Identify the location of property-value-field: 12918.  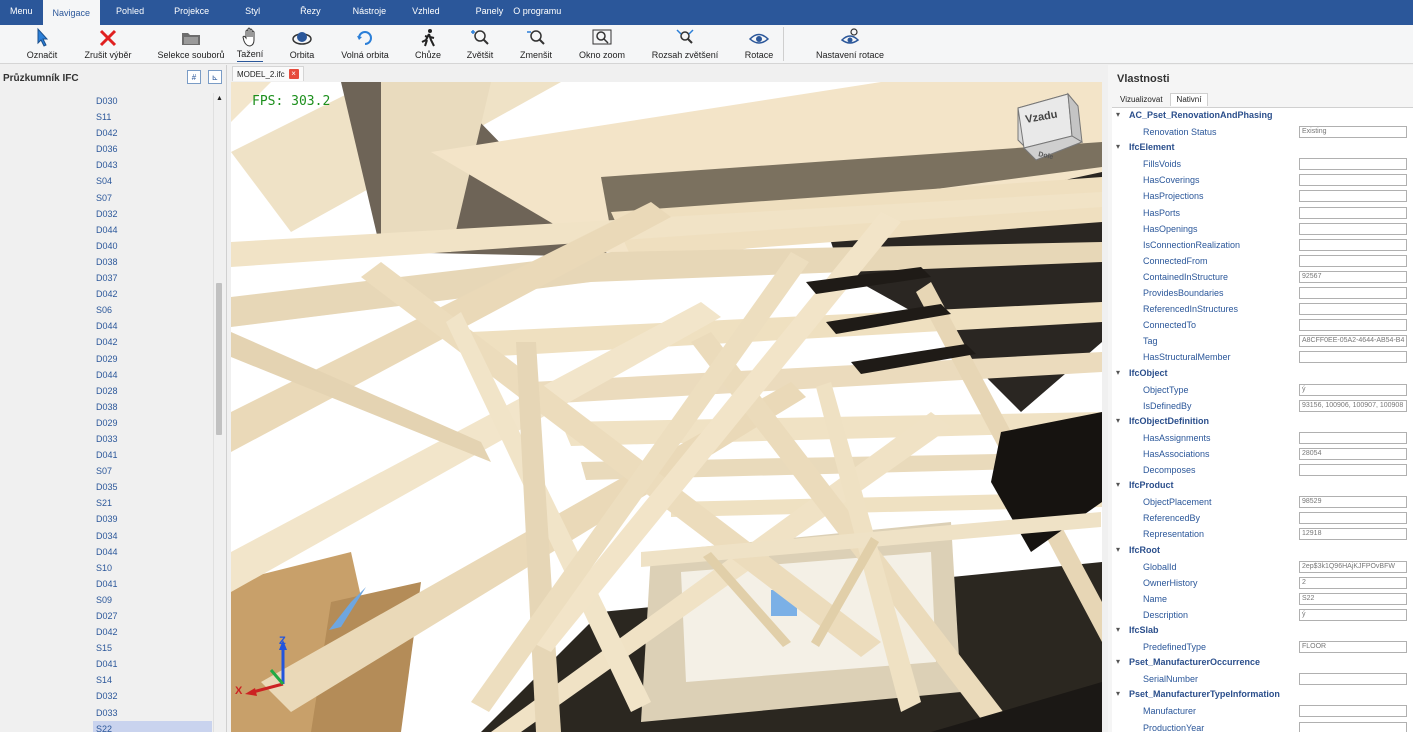
(1353, 534).